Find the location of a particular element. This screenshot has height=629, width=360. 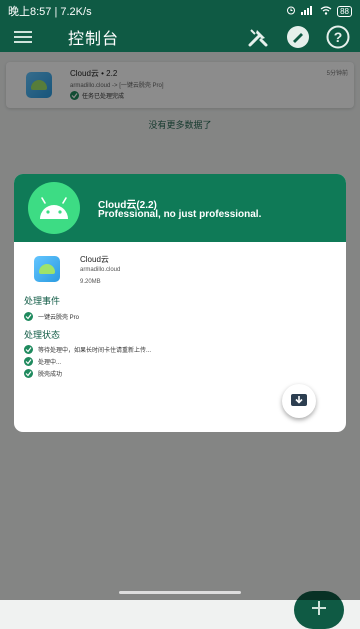

help-icon: ? is located at coordinates (338, 37).